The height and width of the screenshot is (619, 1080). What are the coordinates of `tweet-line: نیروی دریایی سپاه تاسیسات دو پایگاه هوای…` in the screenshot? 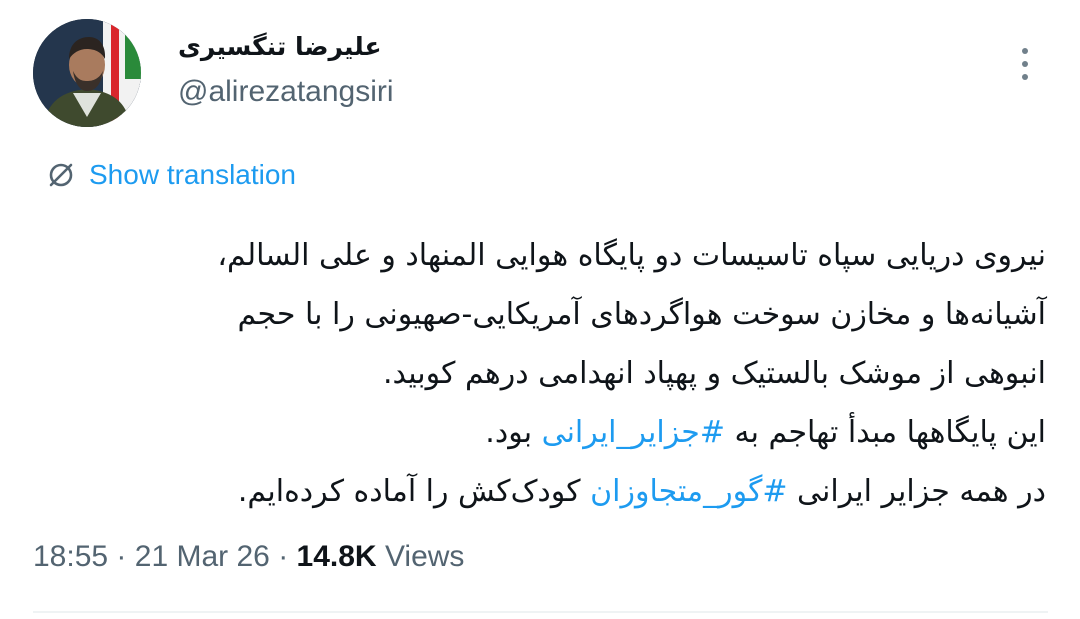 It's located at (553, 255).